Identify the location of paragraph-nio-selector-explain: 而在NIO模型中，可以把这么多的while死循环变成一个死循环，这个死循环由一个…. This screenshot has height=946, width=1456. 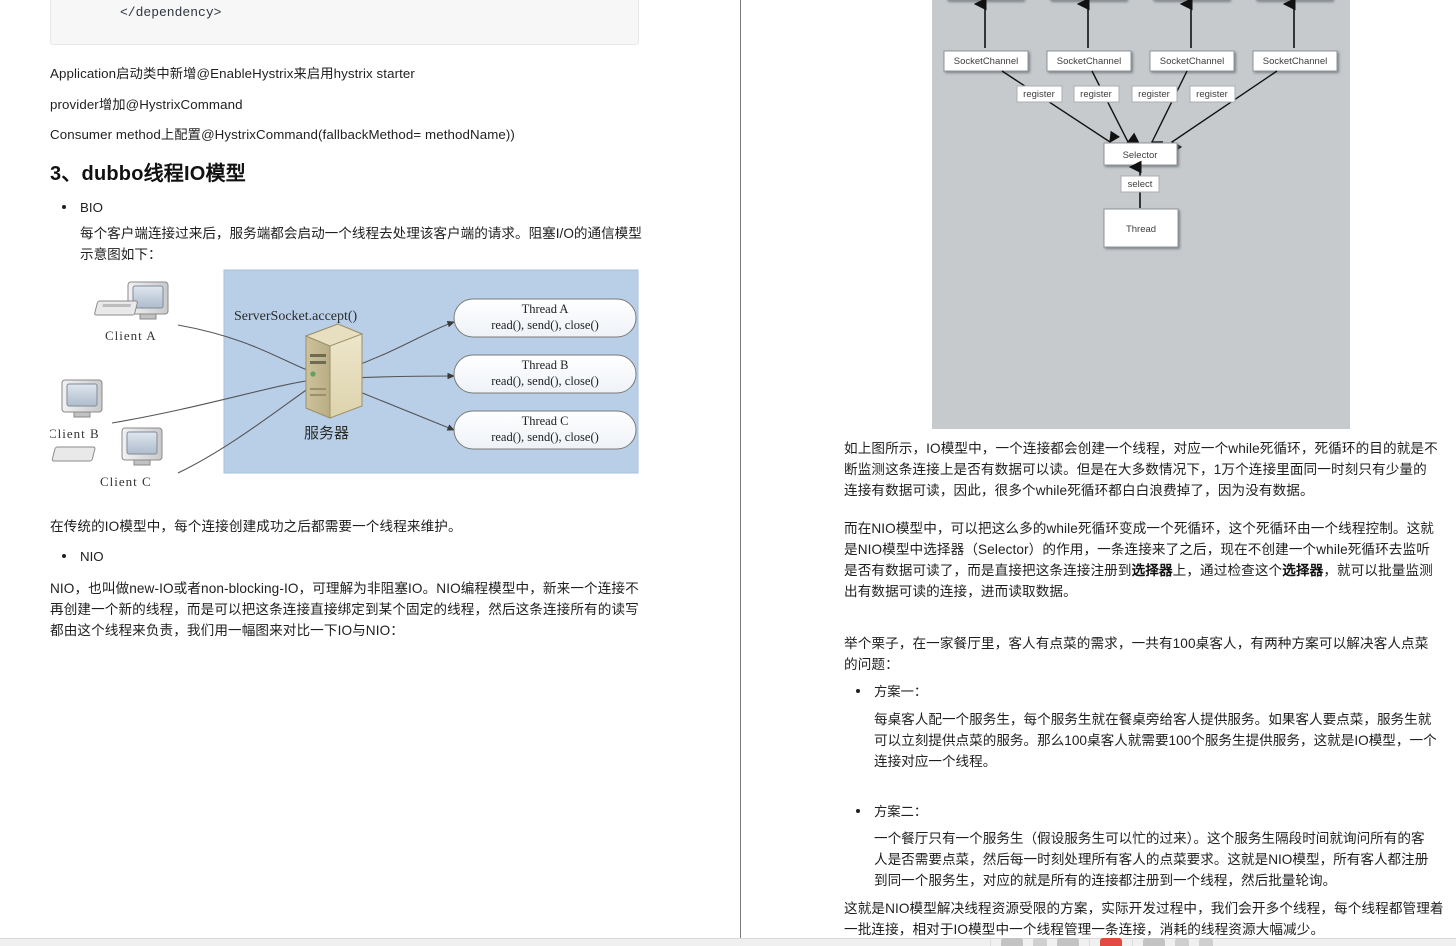
(1141, 560).